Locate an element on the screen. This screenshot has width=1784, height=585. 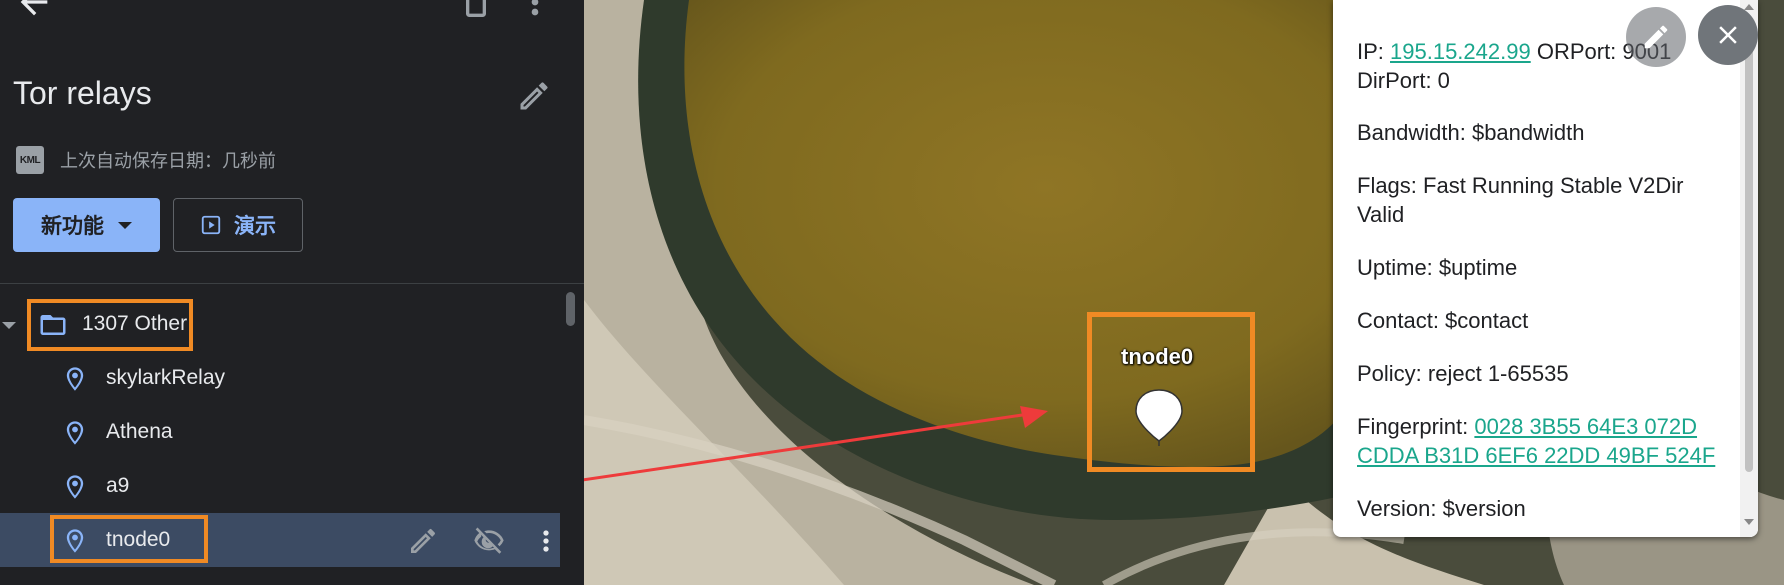
list-item: Athena is located at coordinates (280, 432).